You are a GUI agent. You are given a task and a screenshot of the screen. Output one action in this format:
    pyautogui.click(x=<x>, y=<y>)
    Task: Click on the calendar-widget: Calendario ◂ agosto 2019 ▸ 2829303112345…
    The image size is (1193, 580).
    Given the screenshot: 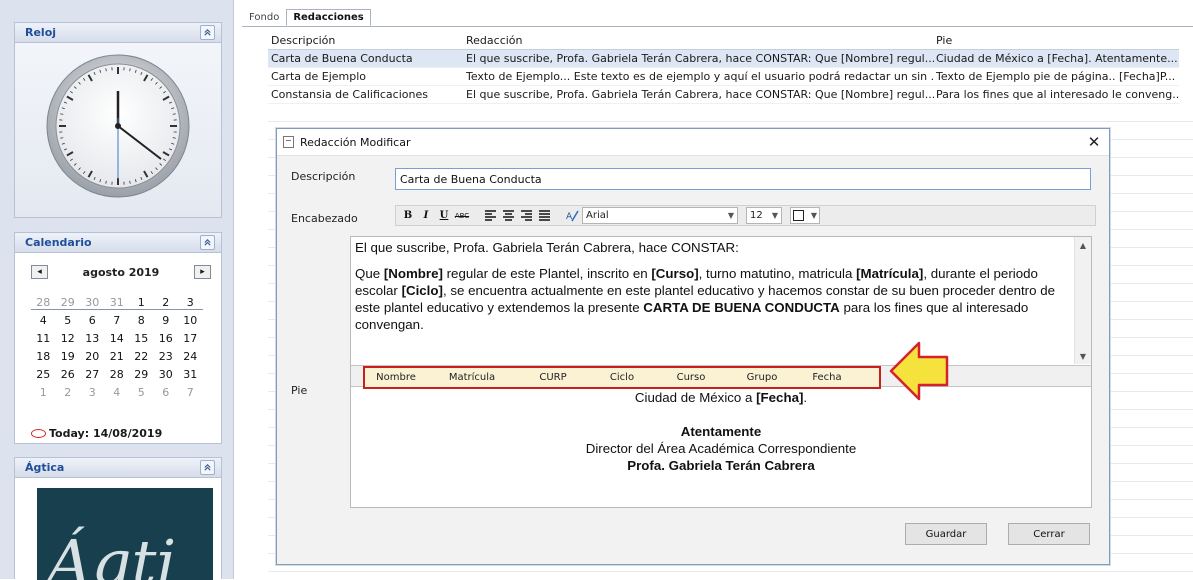 What is the action you would take?
    pyautogui.click(x=118, y=338)
    